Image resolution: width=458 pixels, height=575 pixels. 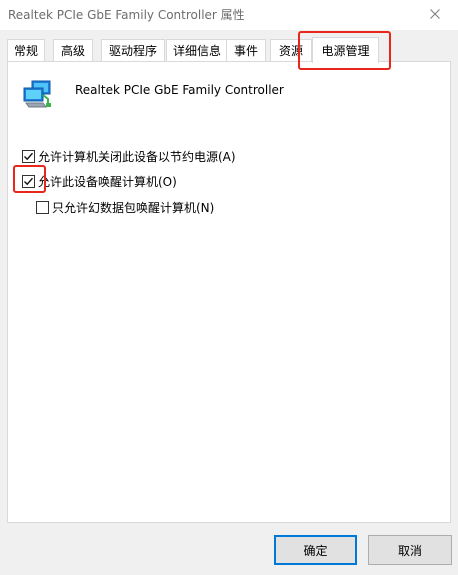 What do you see at coordinates (42, 207) in the screenshot?
I see `magic-packet-checkbox` at bounding box center [42, 207].